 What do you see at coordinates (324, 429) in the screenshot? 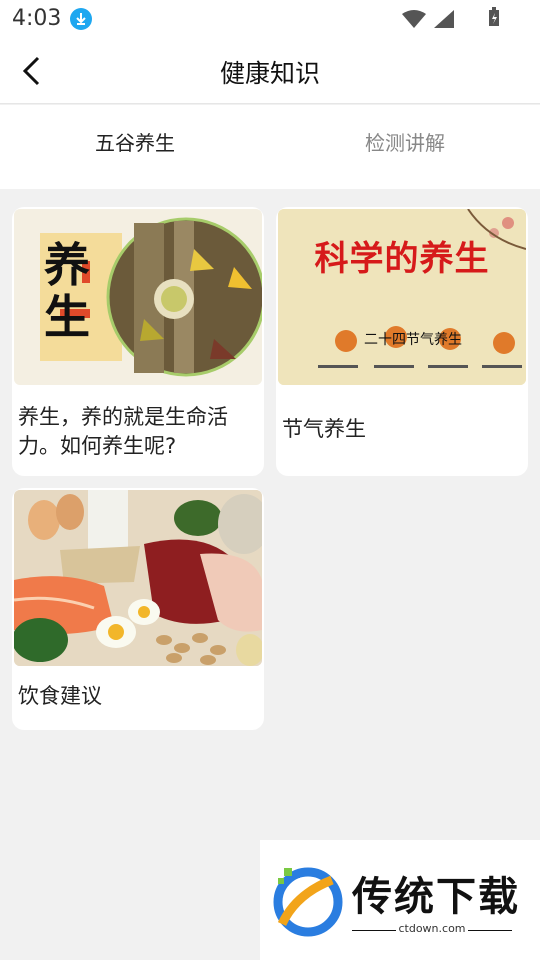
I see `article-title: 节气养生` at bounding box center [324, 429].